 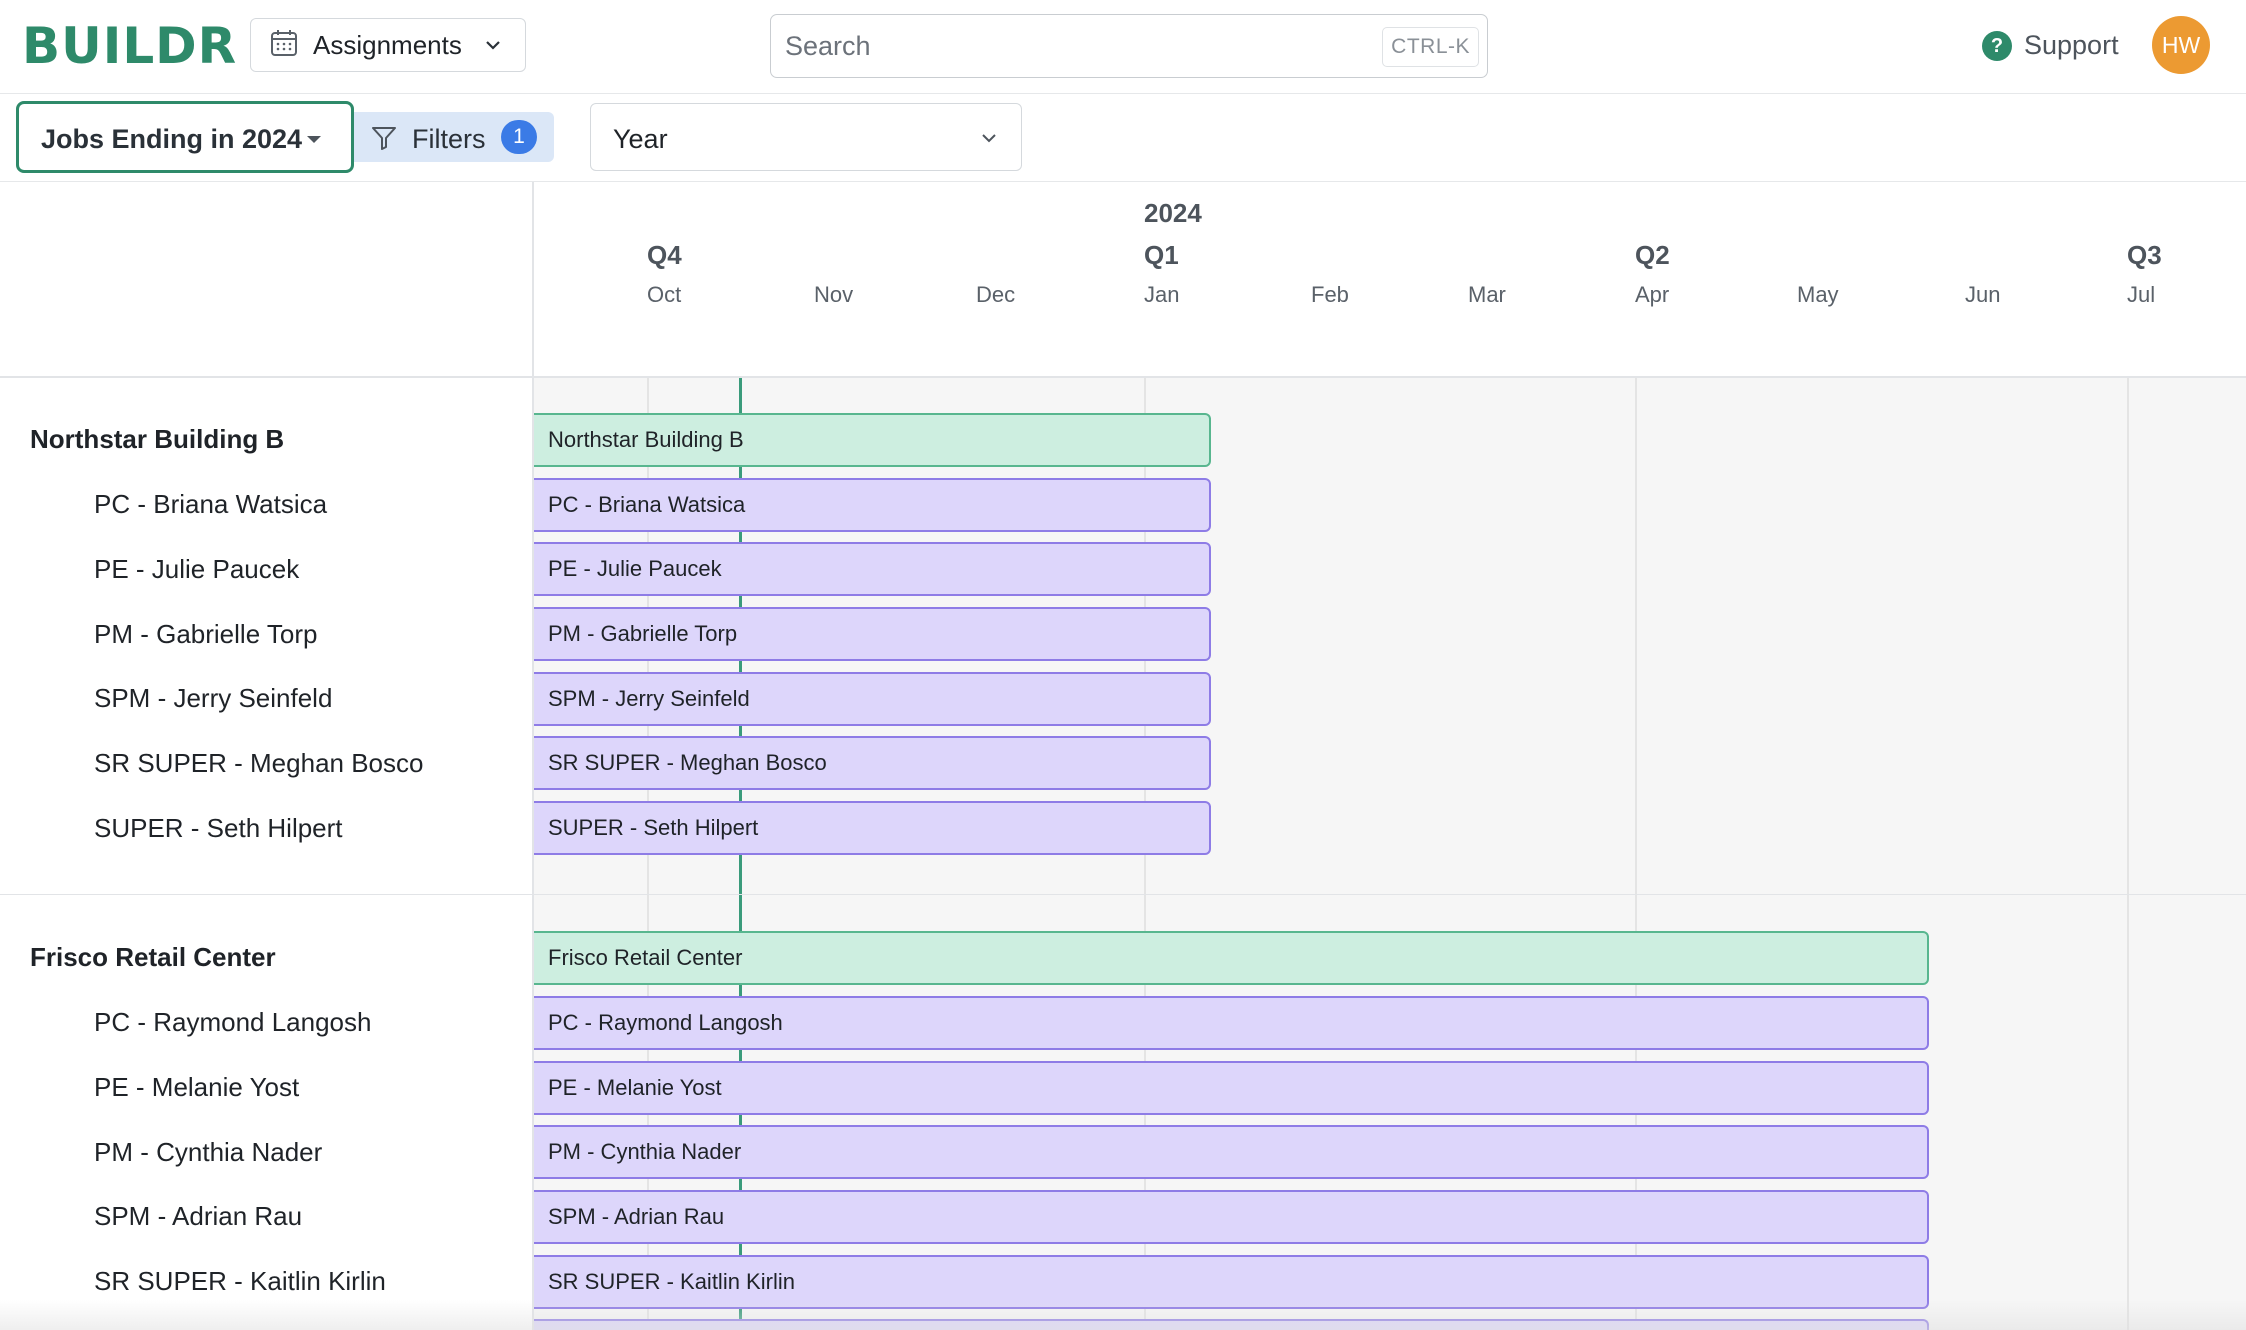 What do you see at coordinates (872, 699) in the screenshot?
I see `assignment-bar: SPM - Jerry Seinfeld` at bounding box center [872, 699].